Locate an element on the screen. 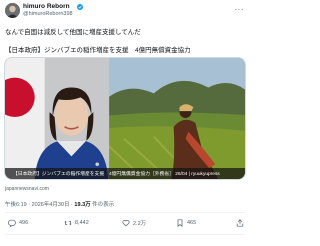 This screenshot has height=246, width=320. bottom-divider is located at coordinates (125, 234).